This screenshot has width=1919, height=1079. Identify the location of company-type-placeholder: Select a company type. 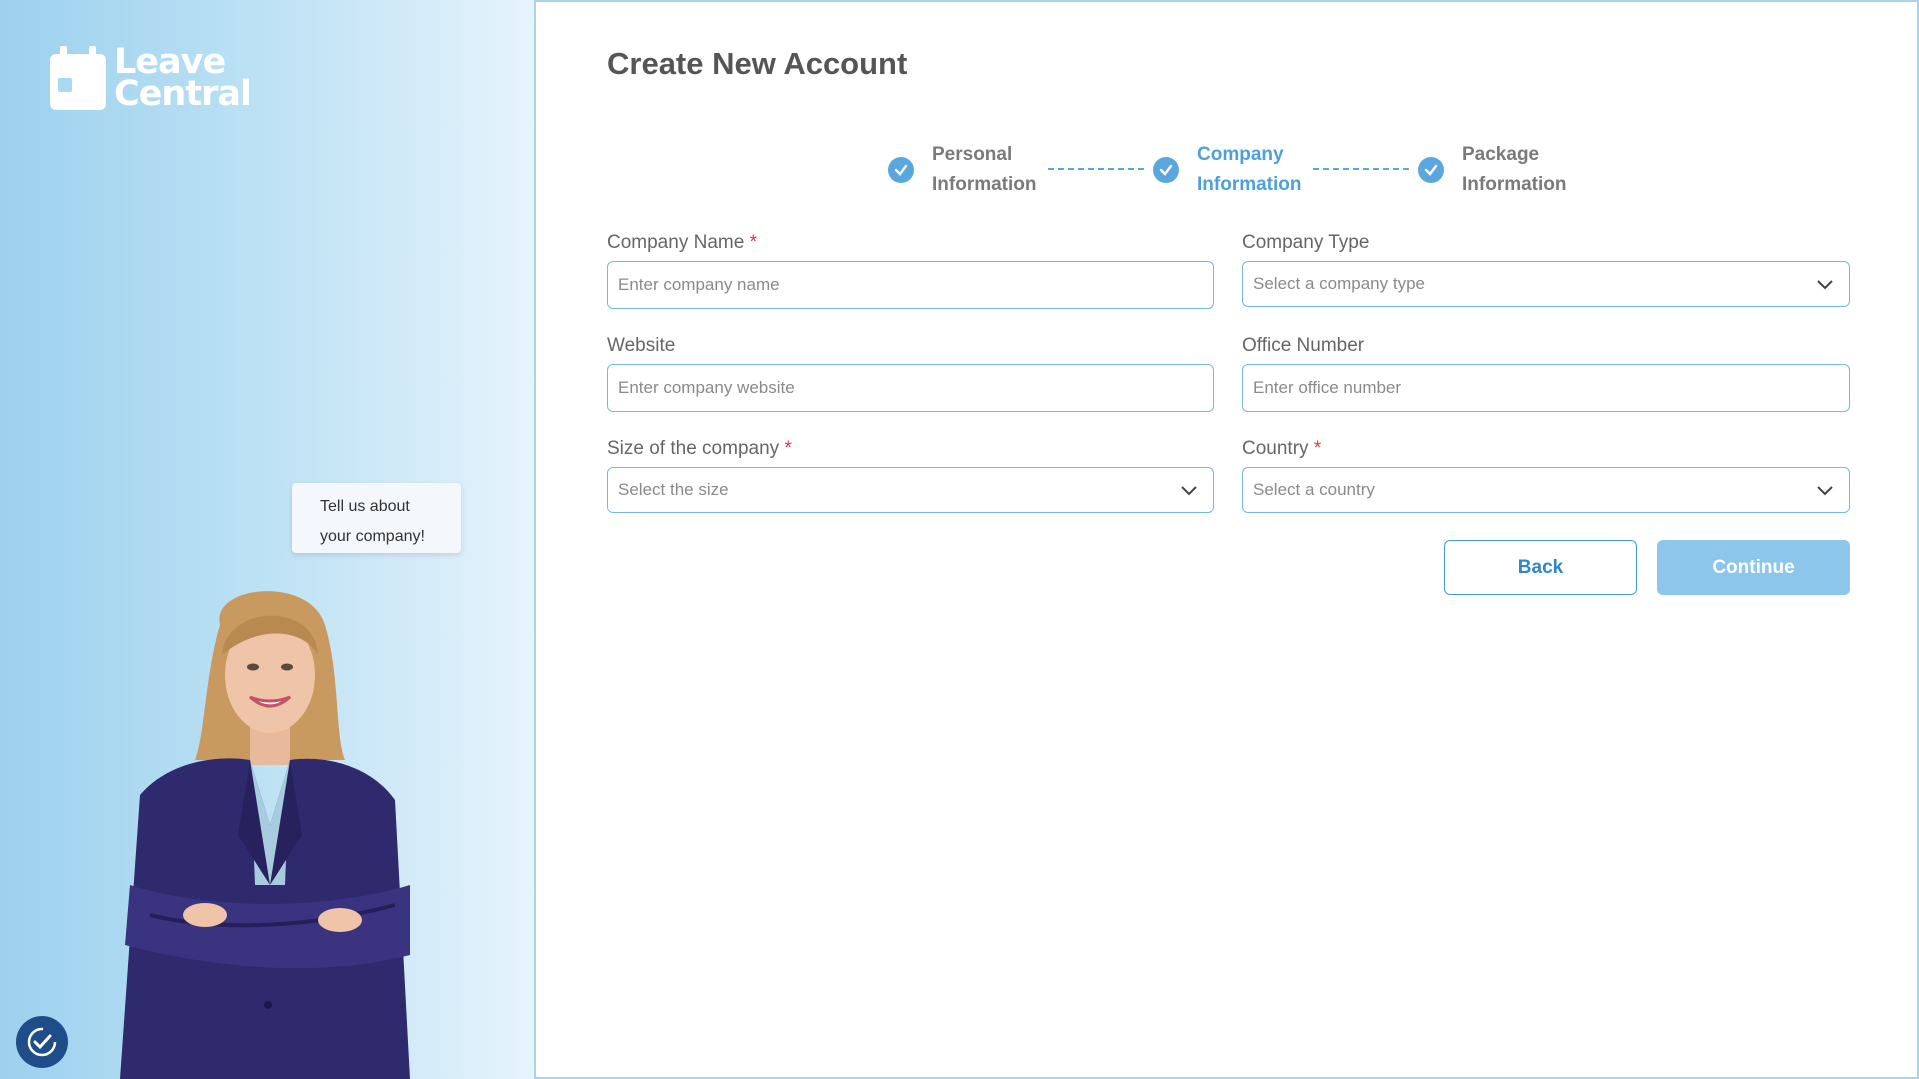
(1339, 283).